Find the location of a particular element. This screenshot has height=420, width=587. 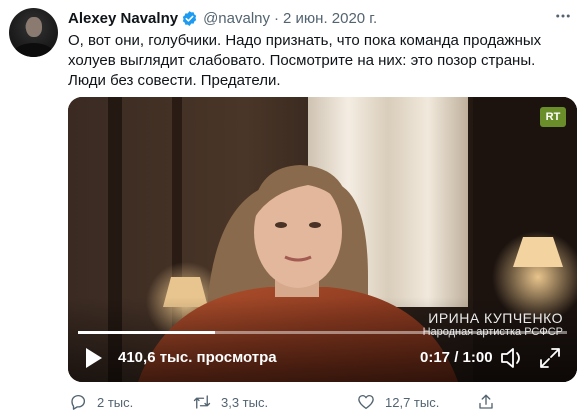

volume-button is located at coordinates (512, 358).